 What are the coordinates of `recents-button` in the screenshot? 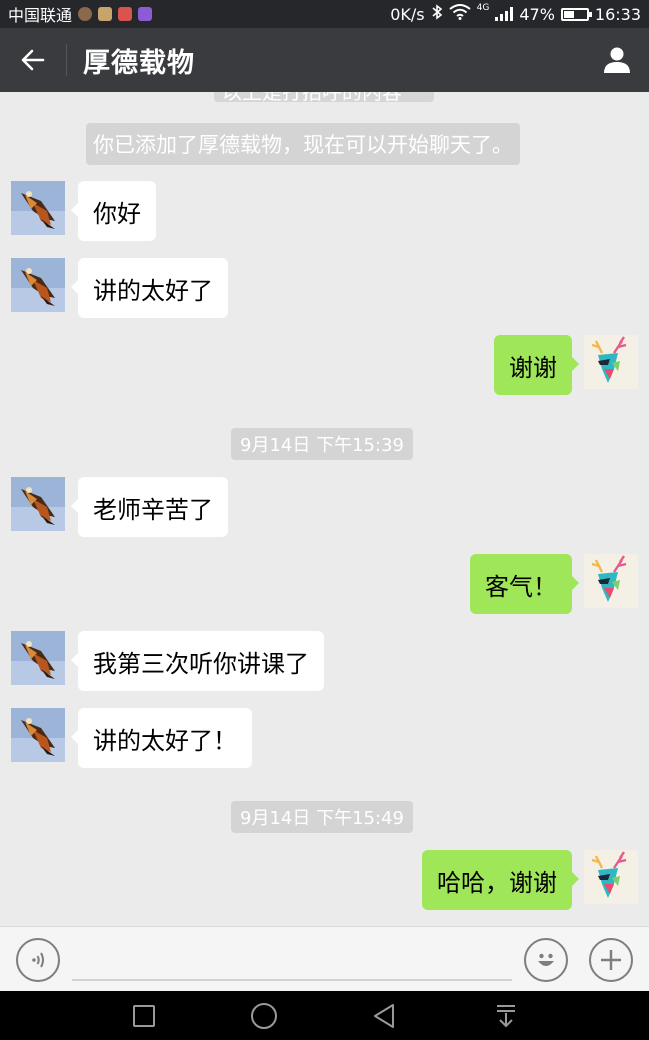 It's located at (144, 1016).